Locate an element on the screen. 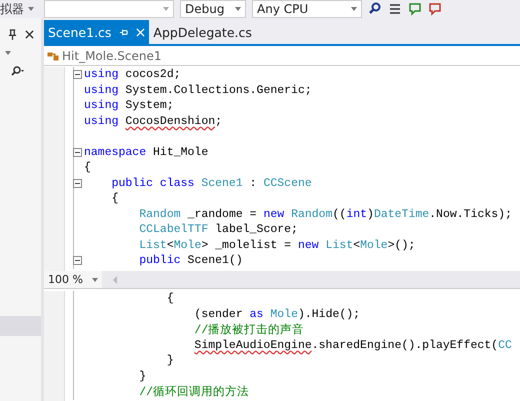 The width and height of the screenshot is (520, 401). code-line: using System.Collections.Generic; is located at coordinates (198, 90).